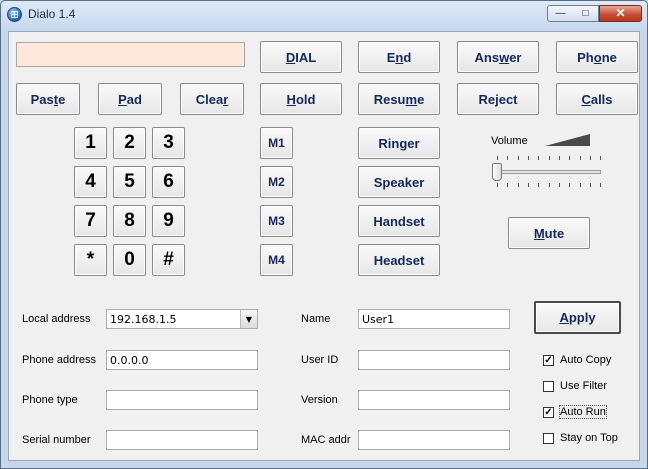 Image resolution: width=648 pixels, height=469 pixels. What do you see at coordinates (580, 438) in the screenshot?
I see `stay-on-top-checkbox: Stay on Top` at bounding box center [580, 438].